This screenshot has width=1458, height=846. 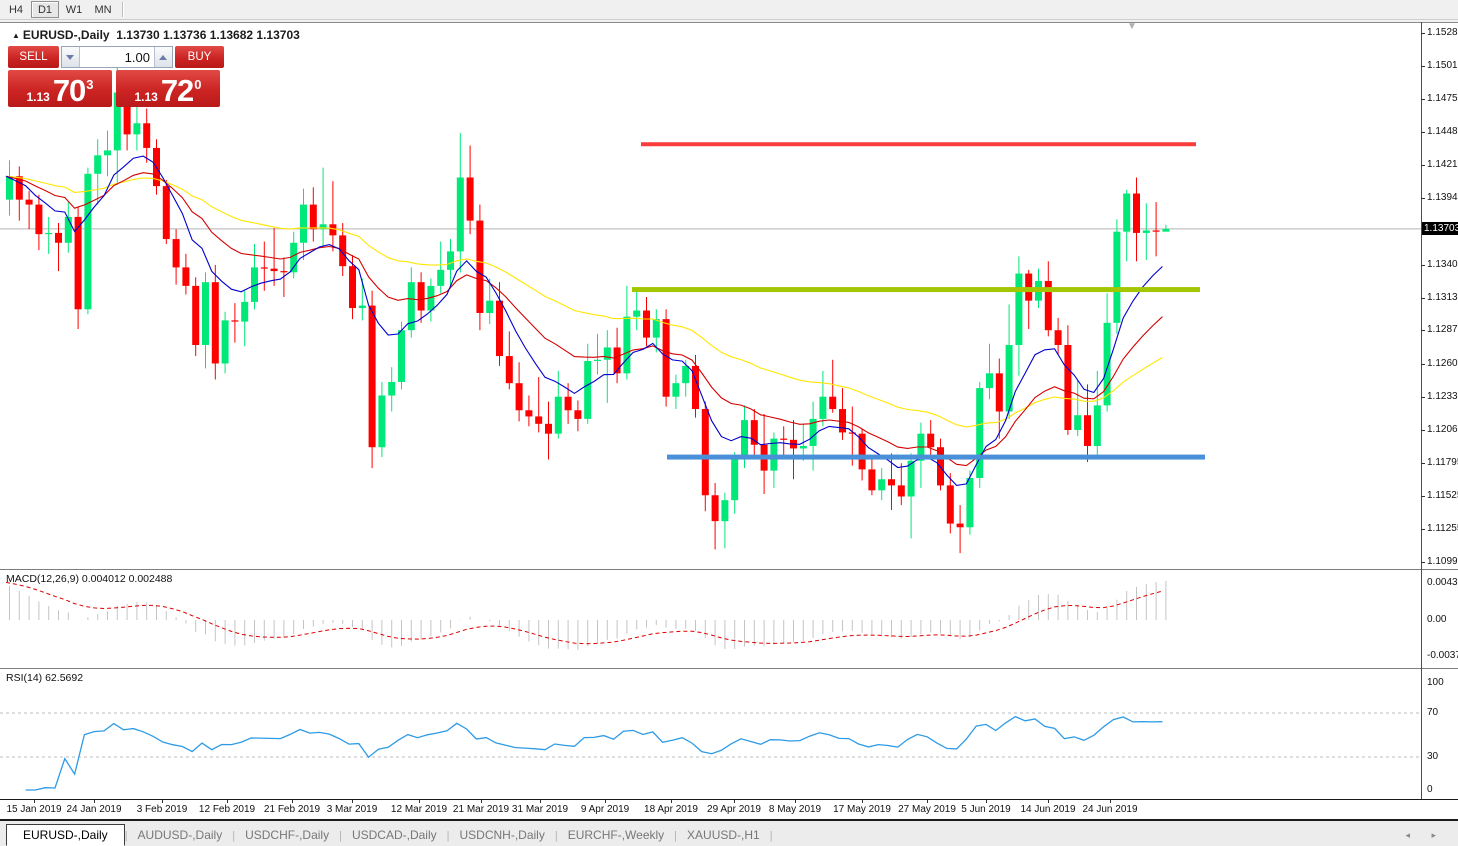 I want to click on buy-price-sup: 0, so click(x=198, y=84).